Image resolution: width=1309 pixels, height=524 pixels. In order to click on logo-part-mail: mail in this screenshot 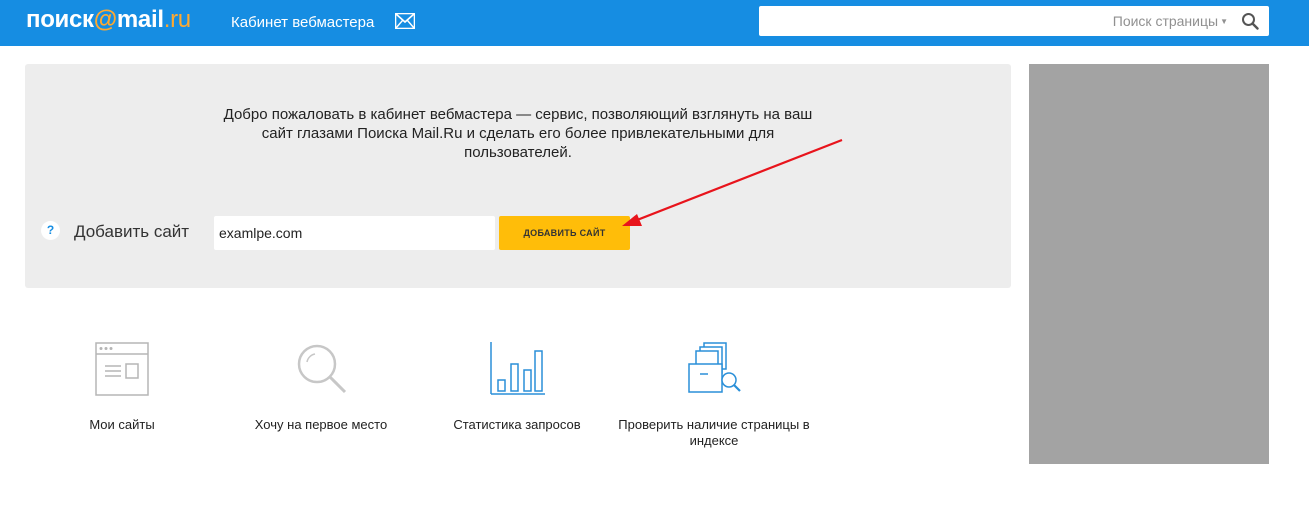, I will do `click(140, 19)`.